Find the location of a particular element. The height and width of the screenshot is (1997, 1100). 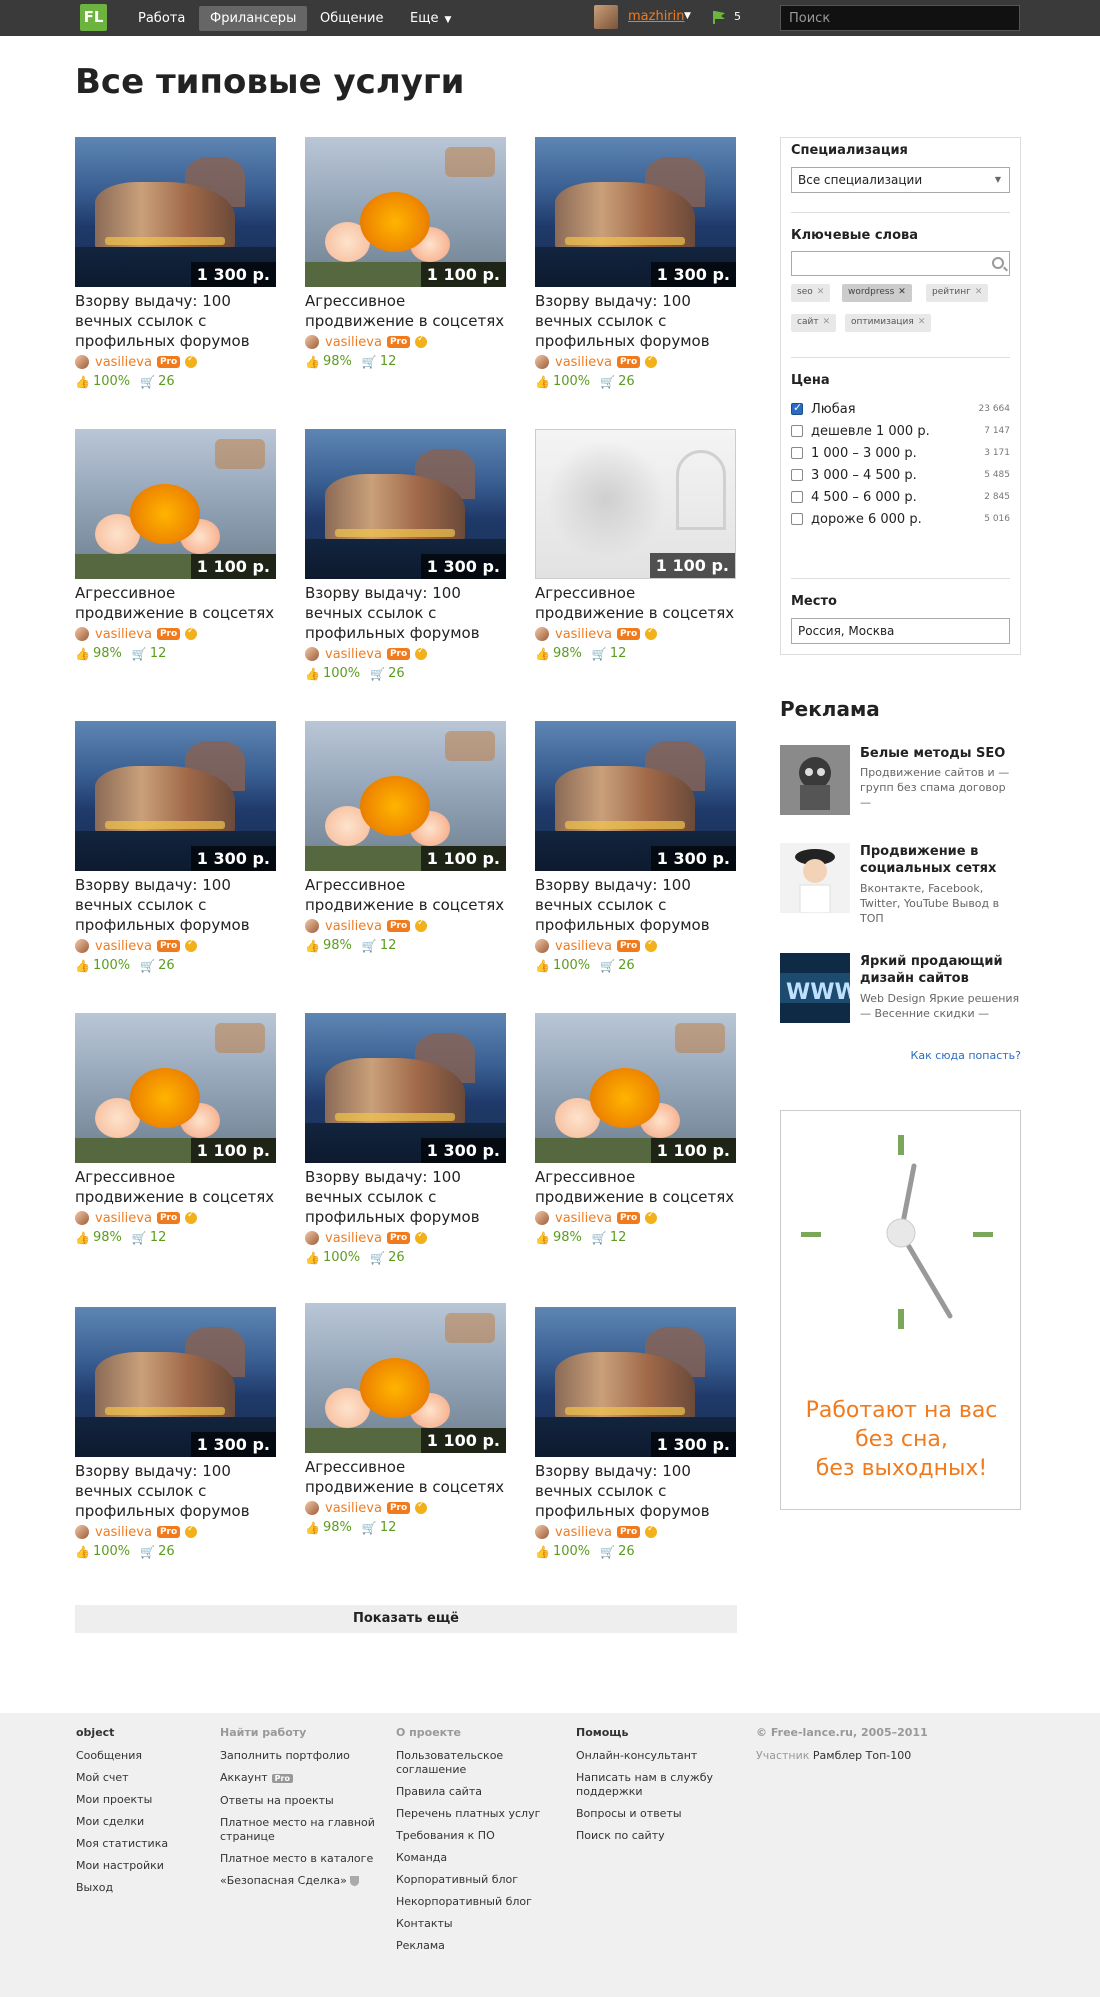

price-option: Любая 23 664 is located at coordinates (900, 409).